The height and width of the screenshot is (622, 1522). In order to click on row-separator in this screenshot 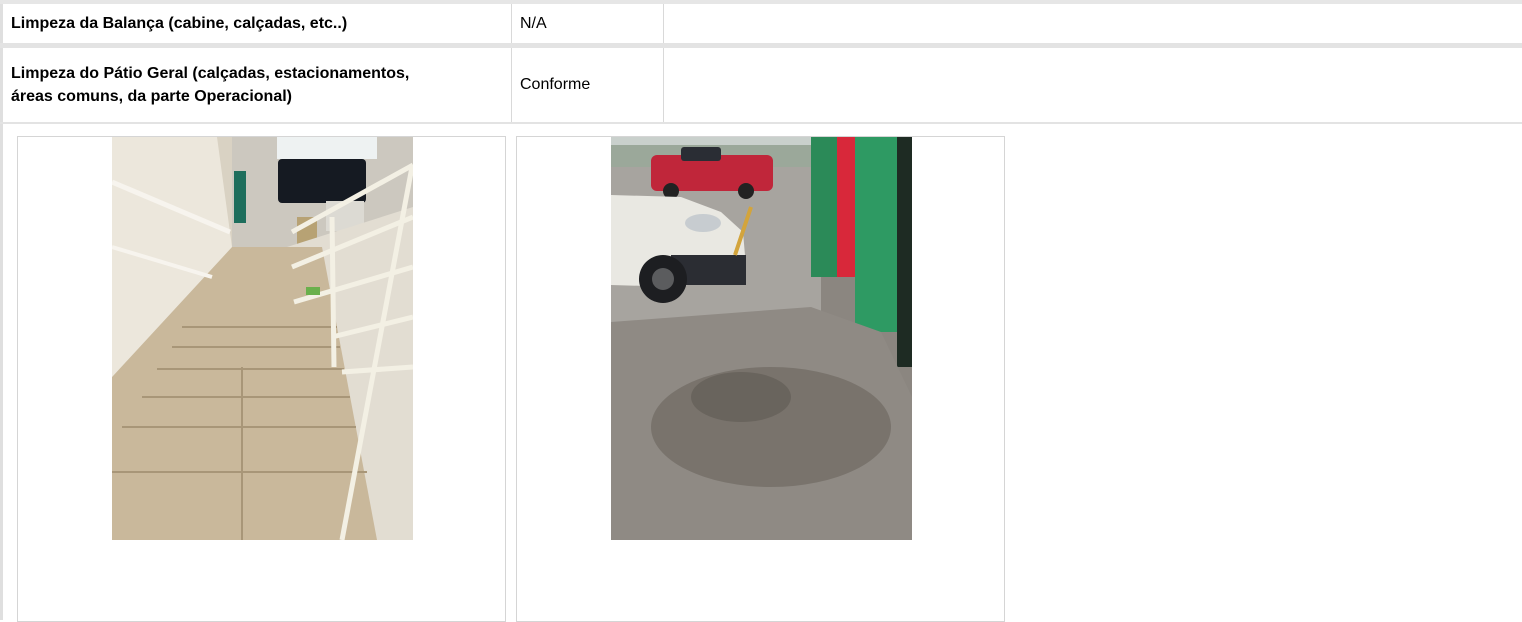, I will do `click(761, 123)`.